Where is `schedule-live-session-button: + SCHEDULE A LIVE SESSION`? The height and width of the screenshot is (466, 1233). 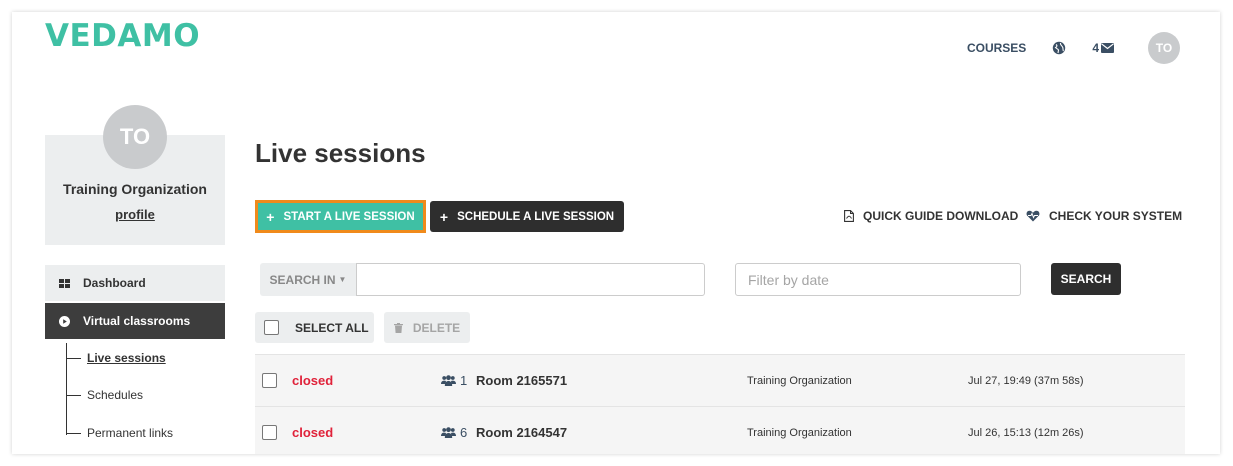 schedule-live-session-button: + SCHEDULE A LIVE SESSION is located at coordinates (527, 216).